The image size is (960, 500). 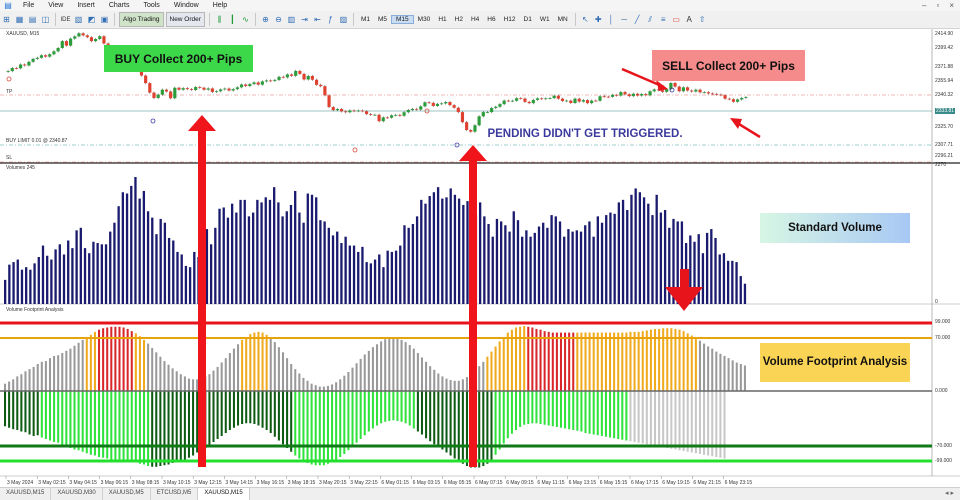 I want to click on timeframe-h12: H12, so click(x=510, y=19).